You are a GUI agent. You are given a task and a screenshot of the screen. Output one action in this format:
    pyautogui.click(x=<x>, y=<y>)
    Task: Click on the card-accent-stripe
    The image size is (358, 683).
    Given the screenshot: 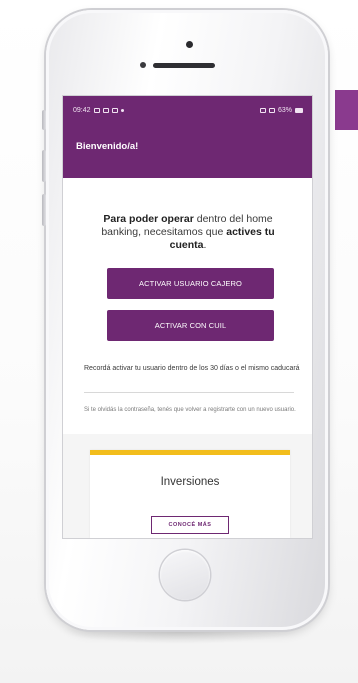 What is the action you would take?
    pyautogui.click(x=190, y=452)
    